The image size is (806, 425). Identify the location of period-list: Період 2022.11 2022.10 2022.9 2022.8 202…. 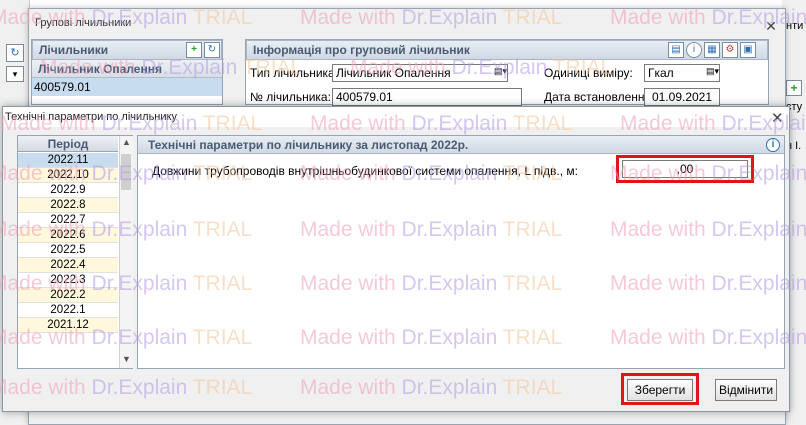
(75, 252).